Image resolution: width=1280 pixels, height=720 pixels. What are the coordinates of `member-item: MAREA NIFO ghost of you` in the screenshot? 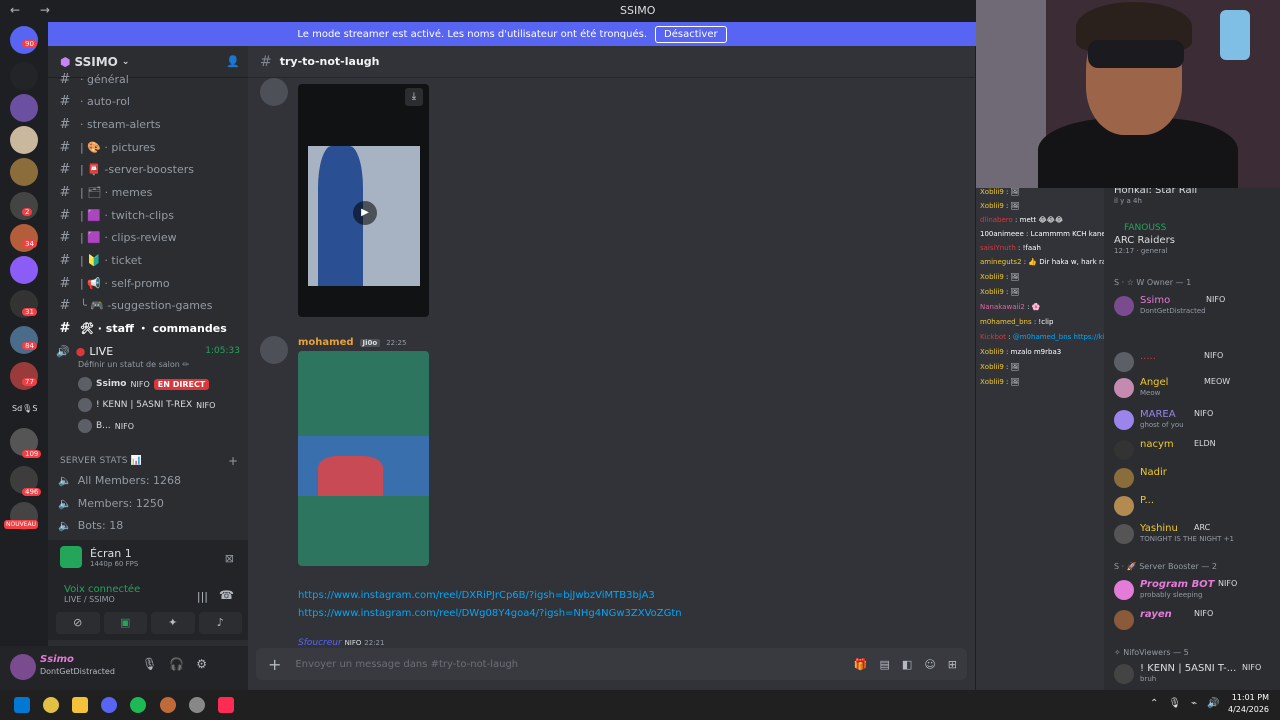 It's located at (1194, 420).